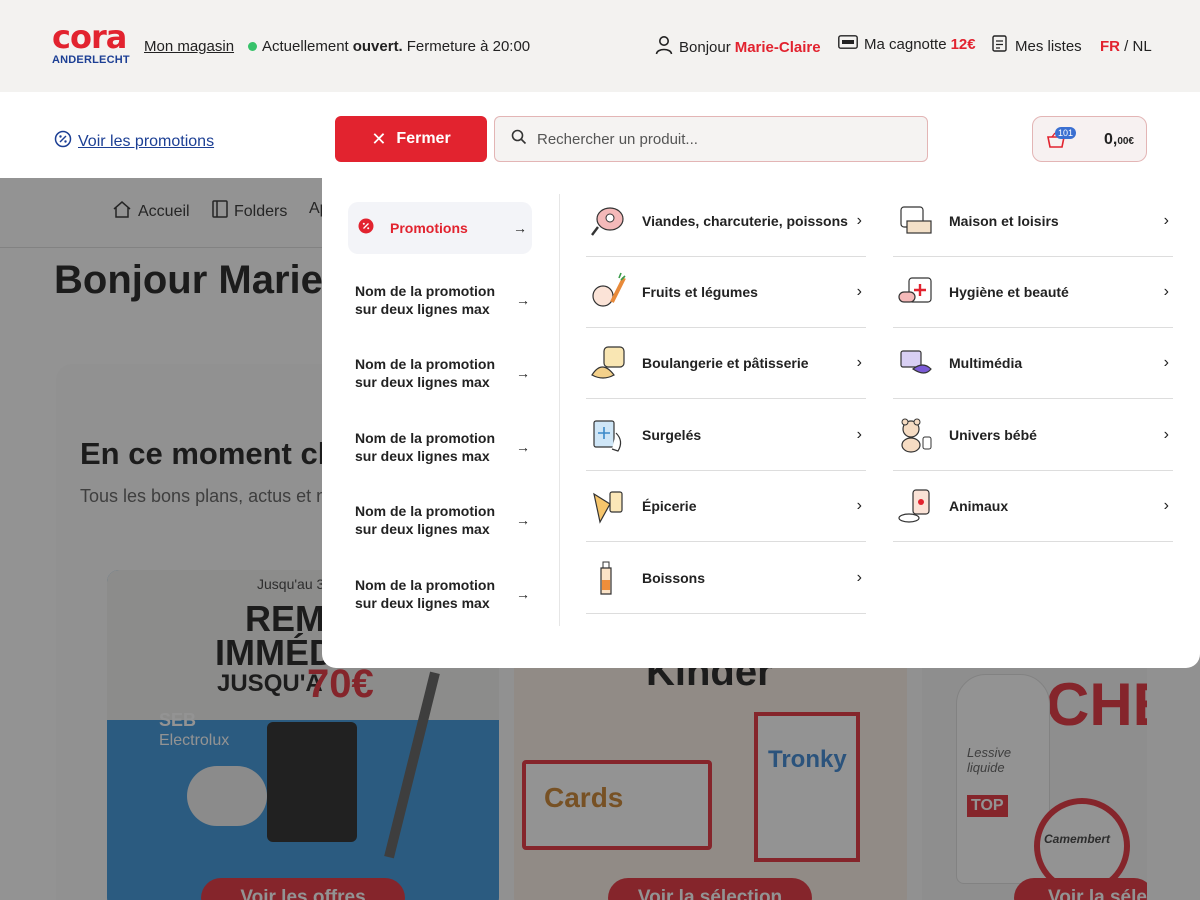  I want to click on category-fruits-vegetables: Fruits et légumes ›, so click(726, 292).